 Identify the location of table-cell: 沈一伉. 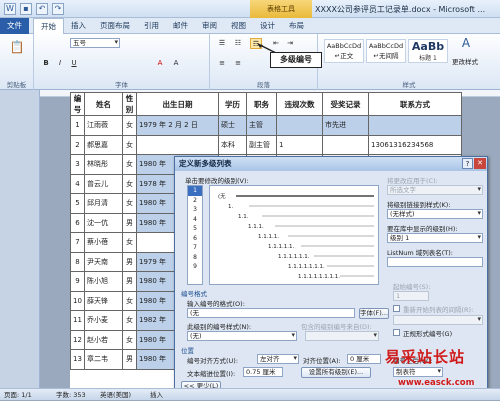
(103, 222).